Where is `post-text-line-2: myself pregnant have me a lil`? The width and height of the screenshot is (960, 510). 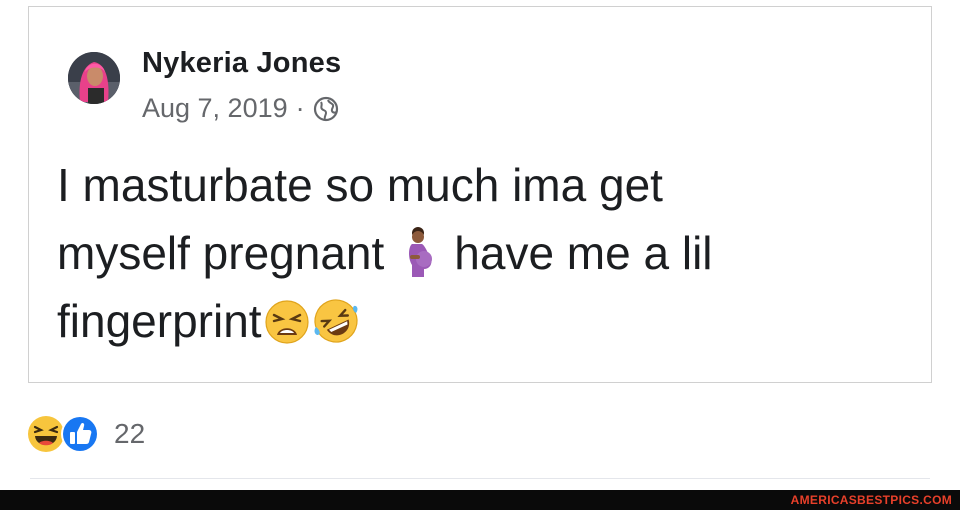 post-text-line-2: myself pregnant have me a lil is located at coordinates (482, 253).